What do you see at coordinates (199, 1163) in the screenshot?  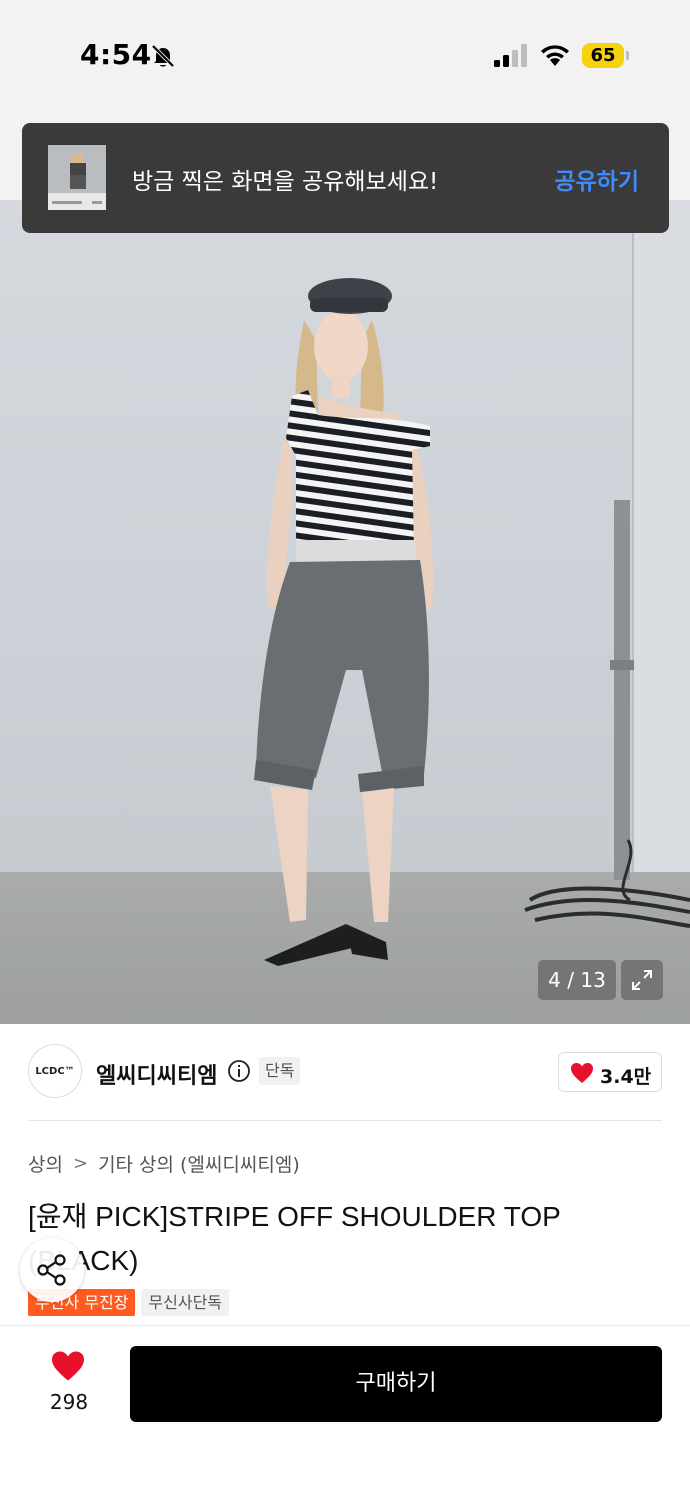 I see `breadcrumb-item: 기타 상의 (엘씨디씨티엠)` at bounding box center [199, 1163].